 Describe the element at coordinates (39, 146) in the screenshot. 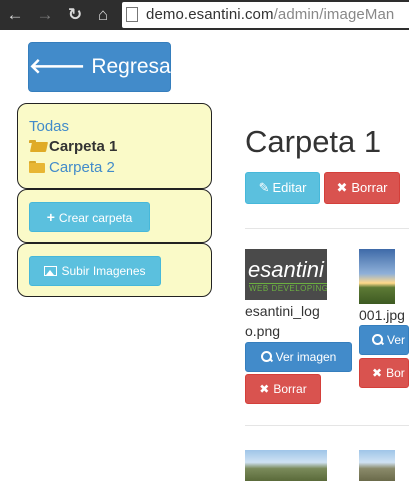

I see `folder-open-icon` at that location.